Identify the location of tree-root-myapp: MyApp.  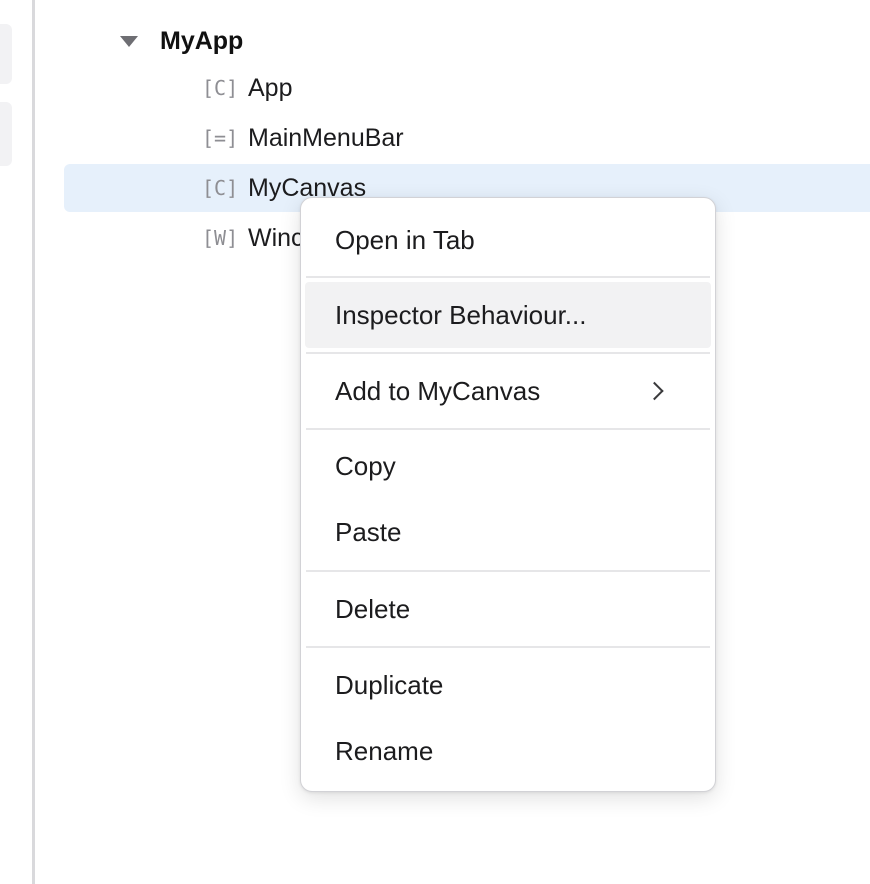
(181, 41).